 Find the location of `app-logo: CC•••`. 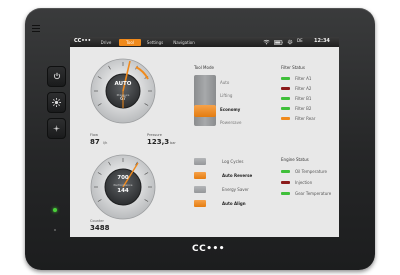

app-logo: CC••• is located at coordinates (82, 41).